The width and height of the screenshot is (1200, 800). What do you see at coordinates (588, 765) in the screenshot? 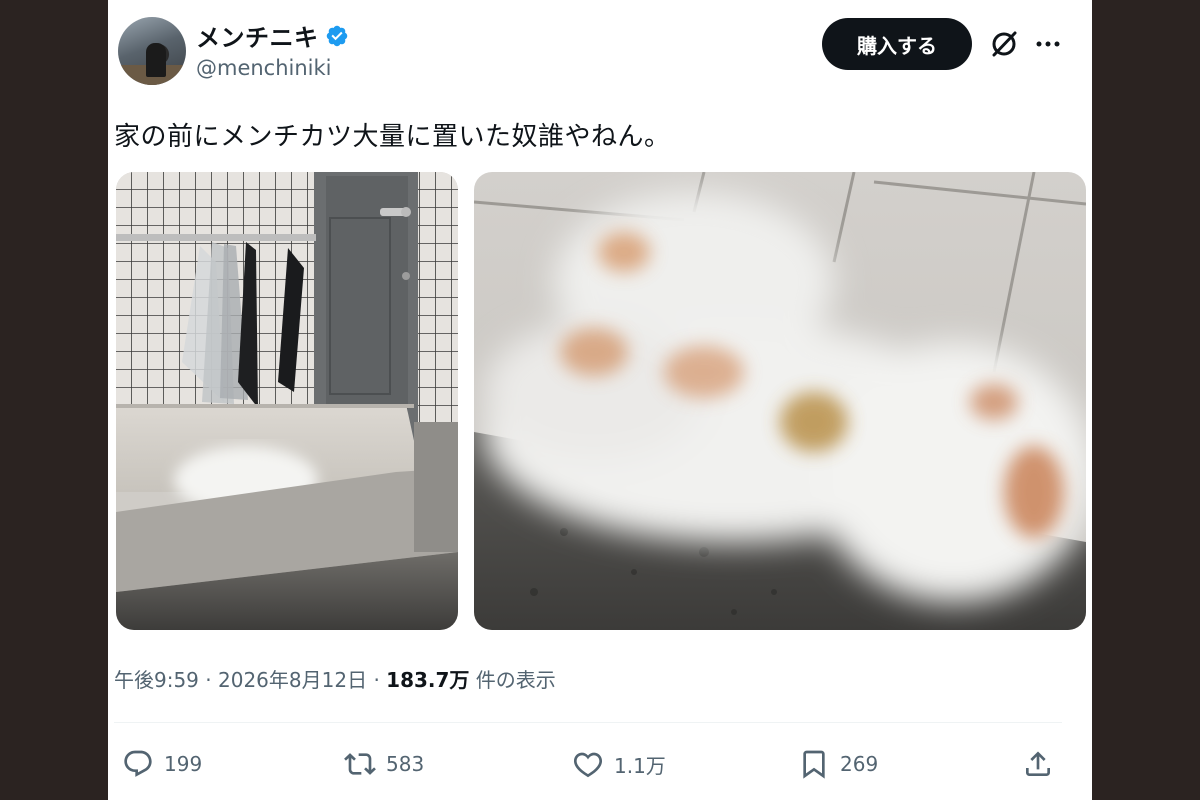
I see `heart-icon` at bounding box center [588, 765].